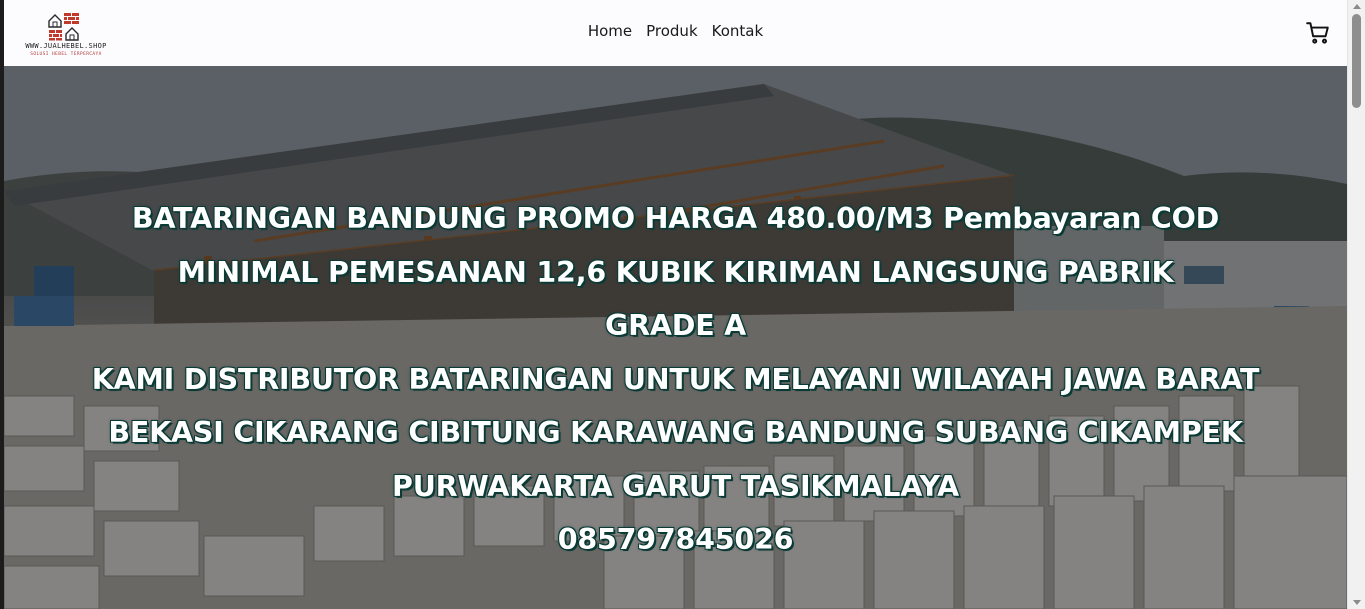  I want to click on nav-link-home: Home, so click(610, 31).